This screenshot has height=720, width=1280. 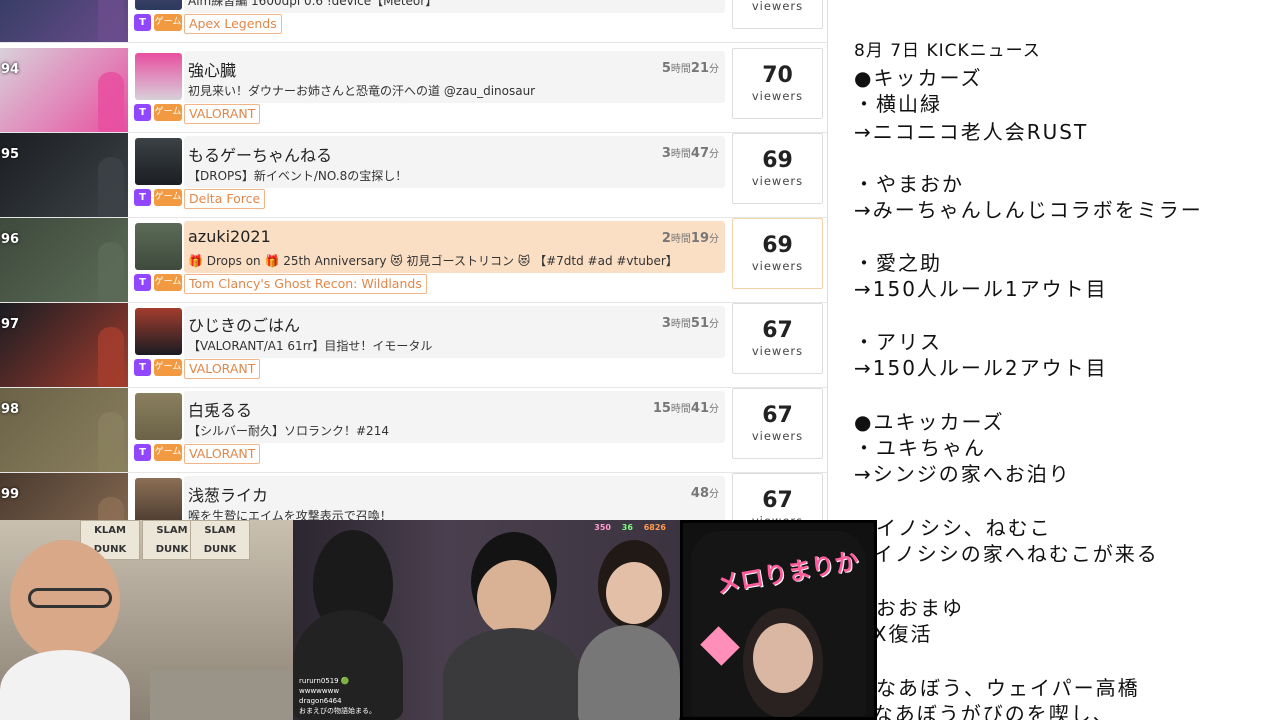 I want to click on person-center-body, so click(x=513, y=674).